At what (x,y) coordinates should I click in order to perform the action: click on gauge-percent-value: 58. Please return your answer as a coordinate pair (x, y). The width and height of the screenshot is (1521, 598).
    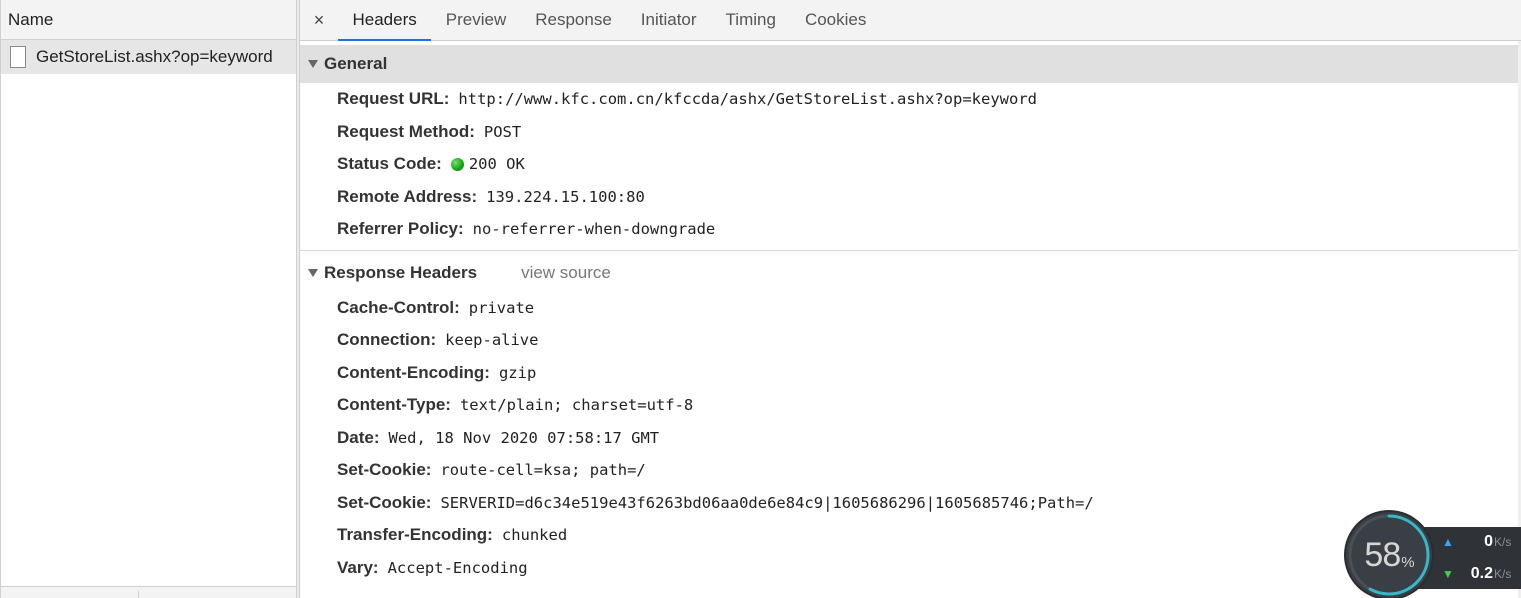
    Looking at the image, I should click on (1382, 554).